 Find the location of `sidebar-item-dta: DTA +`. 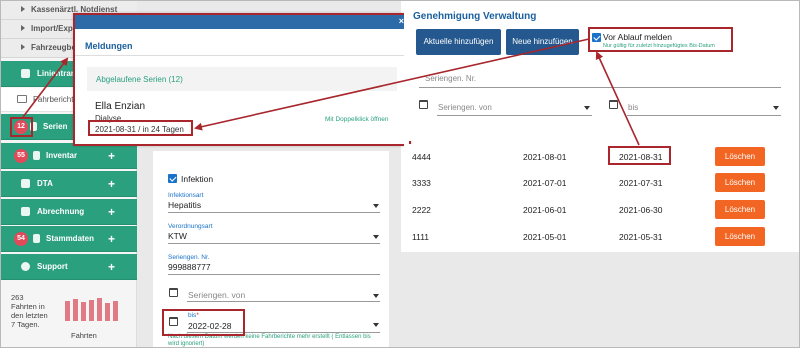

sidebar-item-dta: DTA + is located at coordinates (69, 184).